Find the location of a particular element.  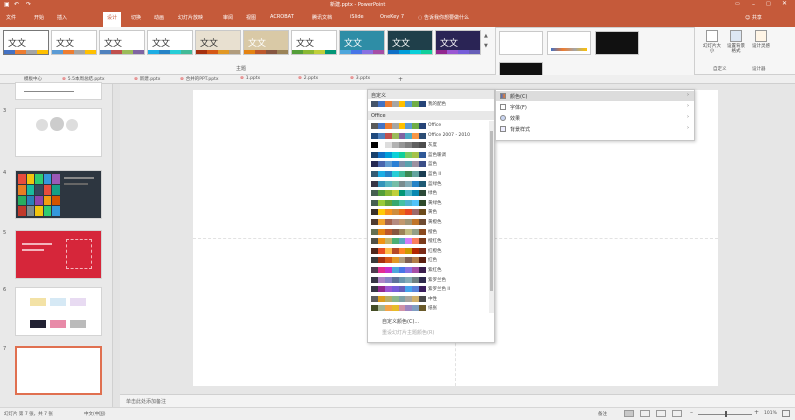

color-scheme-item: 橙色 is located at coordinates (428, 232).